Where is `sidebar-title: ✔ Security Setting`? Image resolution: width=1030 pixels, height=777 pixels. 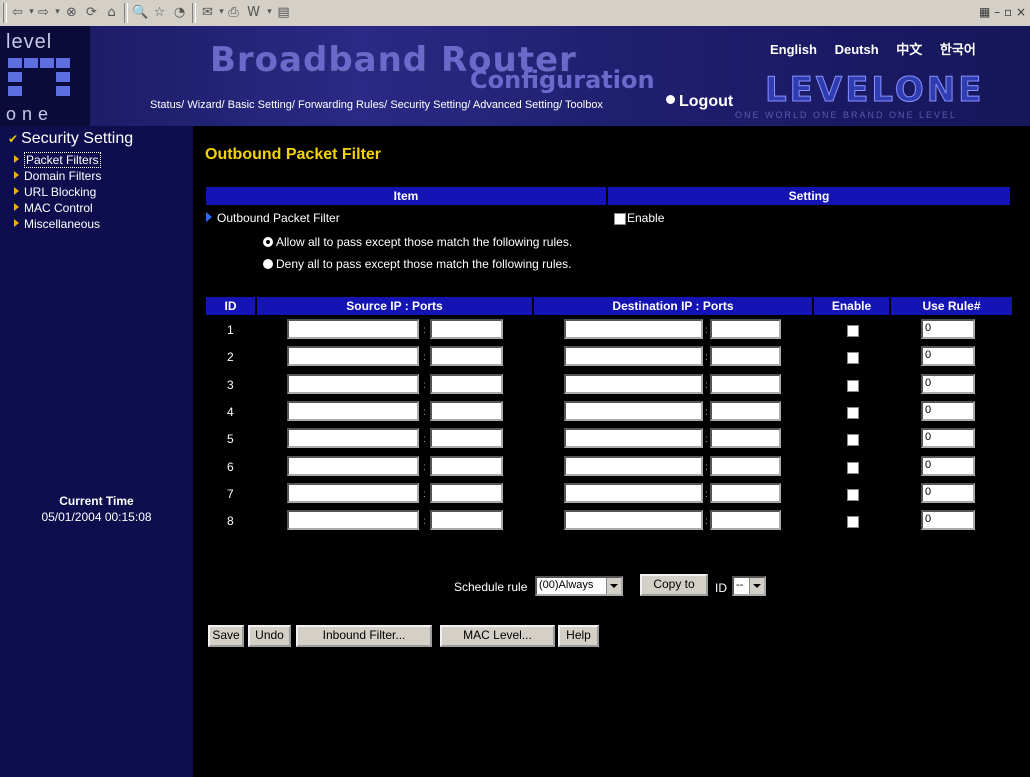 sidebar-title: ✔ Security Setting is located at coordinates (70, 139).